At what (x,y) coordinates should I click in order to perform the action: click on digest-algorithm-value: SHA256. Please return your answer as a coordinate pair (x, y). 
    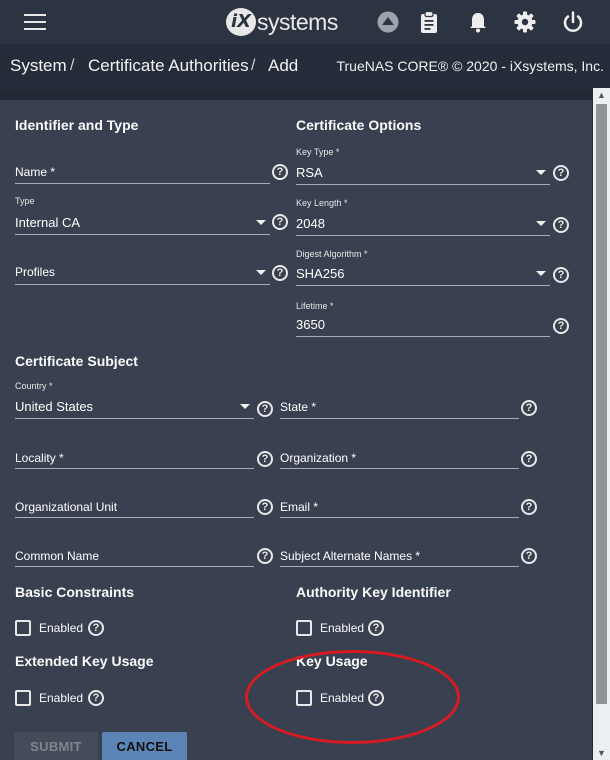
    Looking at the image, I should click on (320, 273).